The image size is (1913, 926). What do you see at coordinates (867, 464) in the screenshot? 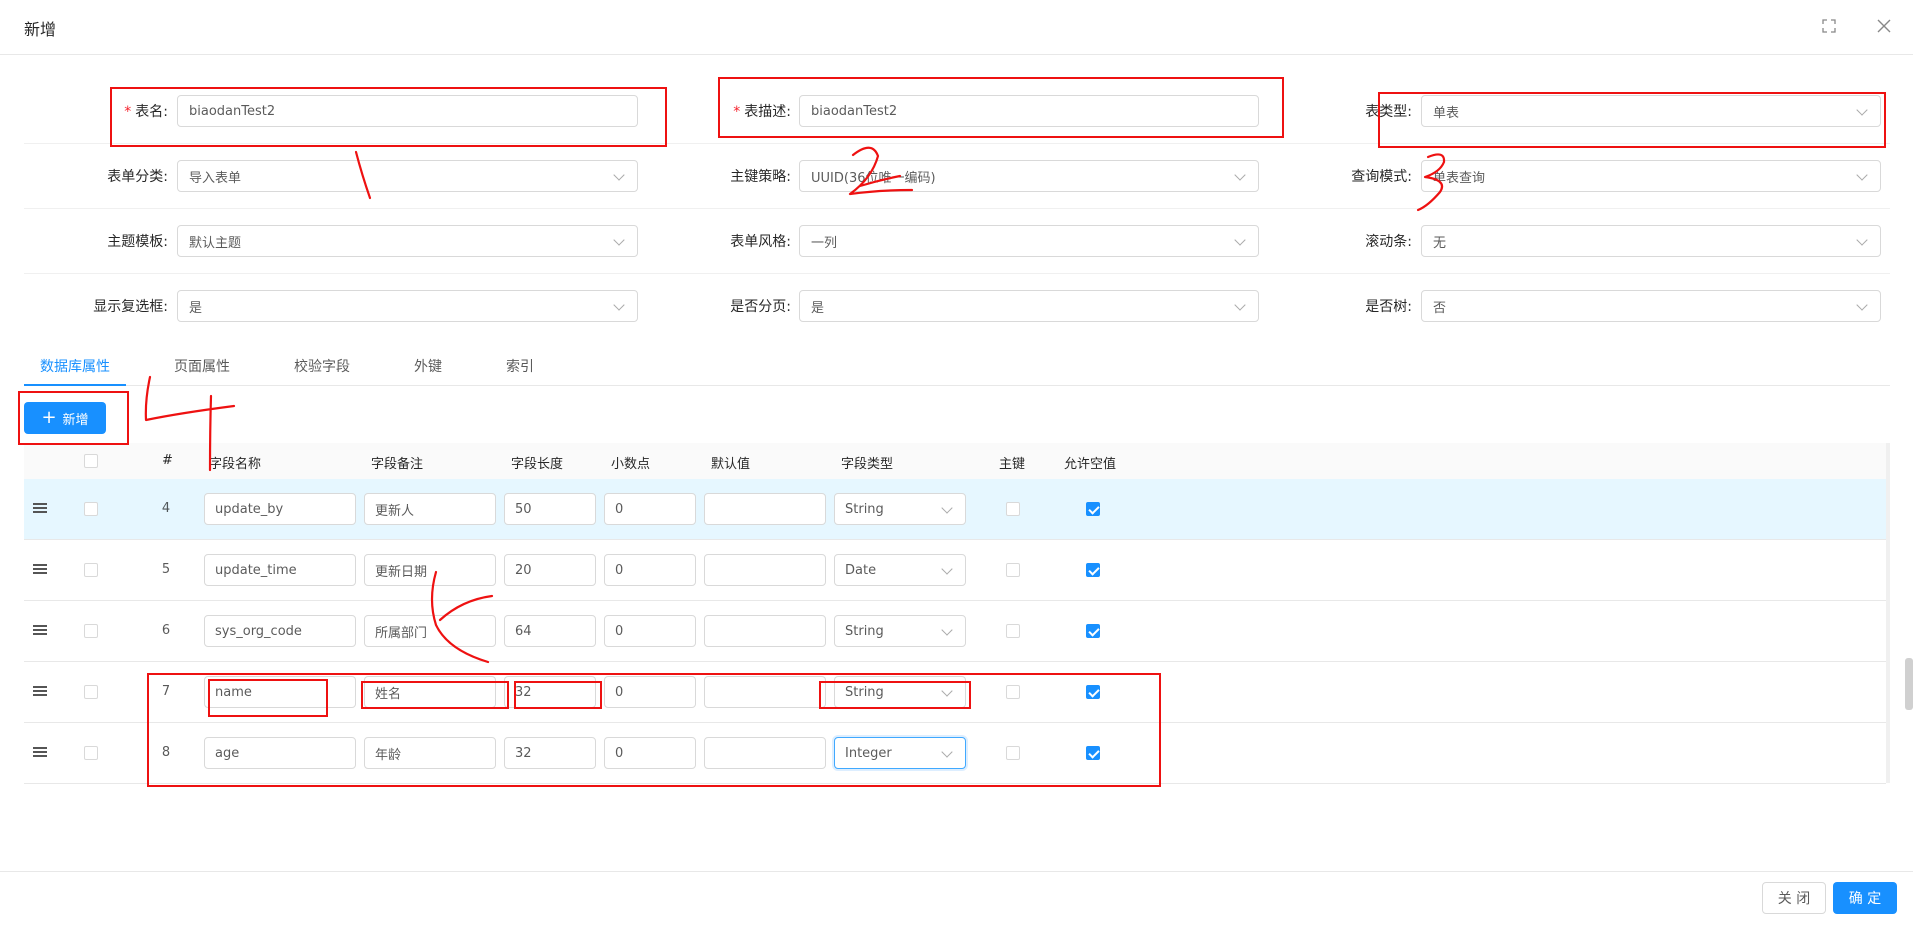
I see `header-type: 字段类型` at bounding box center [867, 464].